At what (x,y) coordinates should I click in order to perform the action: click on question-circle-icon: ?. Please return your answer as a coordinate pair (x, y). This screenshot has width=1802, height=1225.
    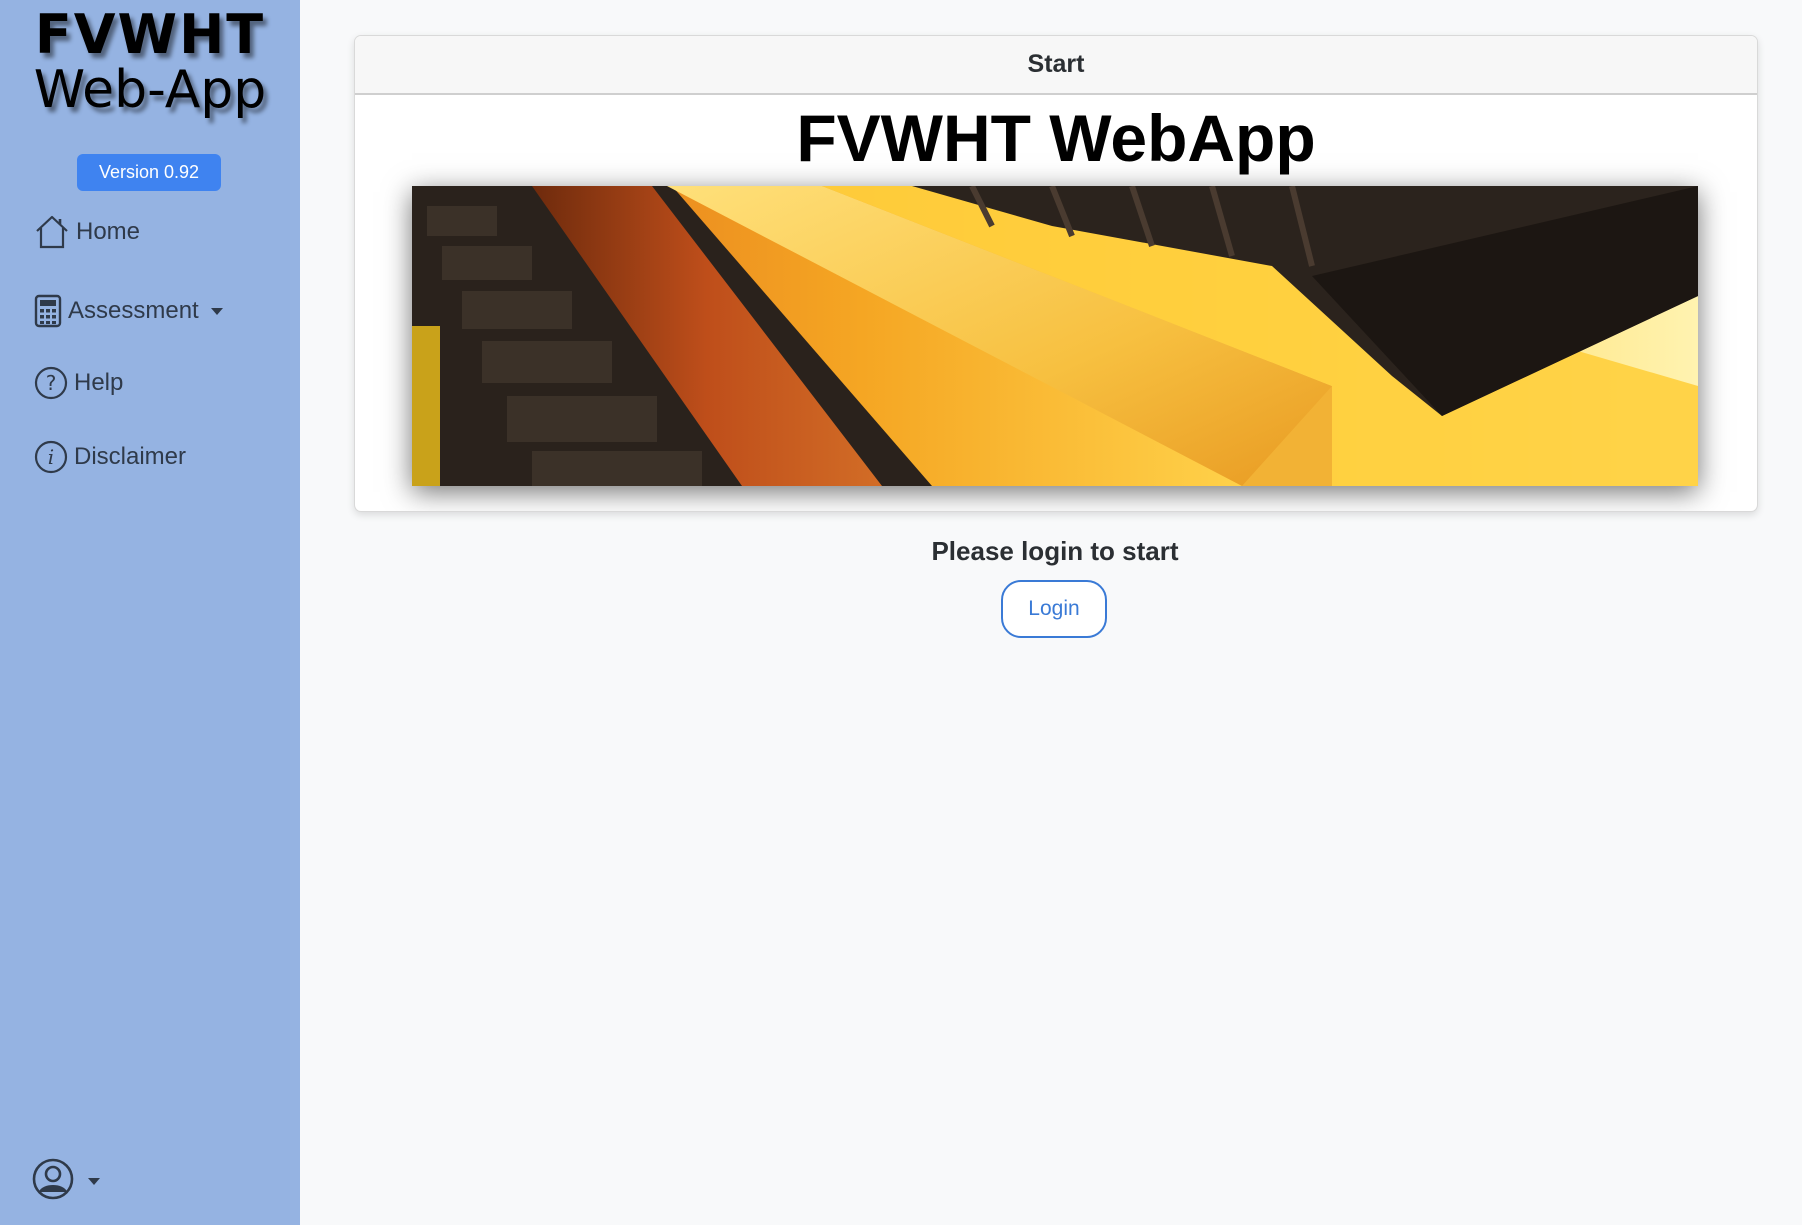
    Looking at the image, I should click on (51, 383).